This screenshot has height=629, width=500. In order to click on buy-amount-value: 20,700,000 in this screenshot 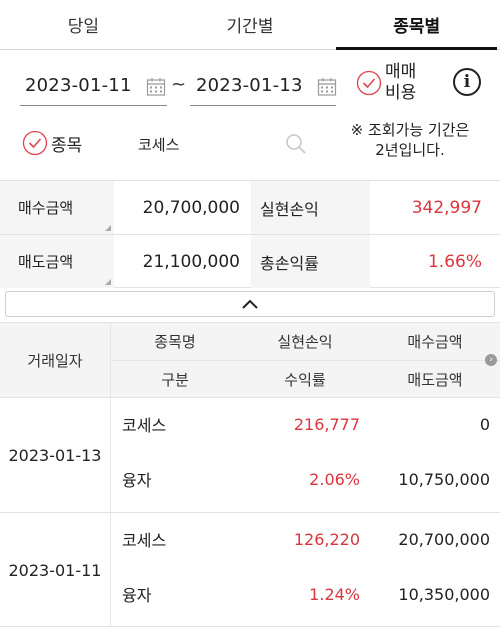, I will do `click(191, 207)`.